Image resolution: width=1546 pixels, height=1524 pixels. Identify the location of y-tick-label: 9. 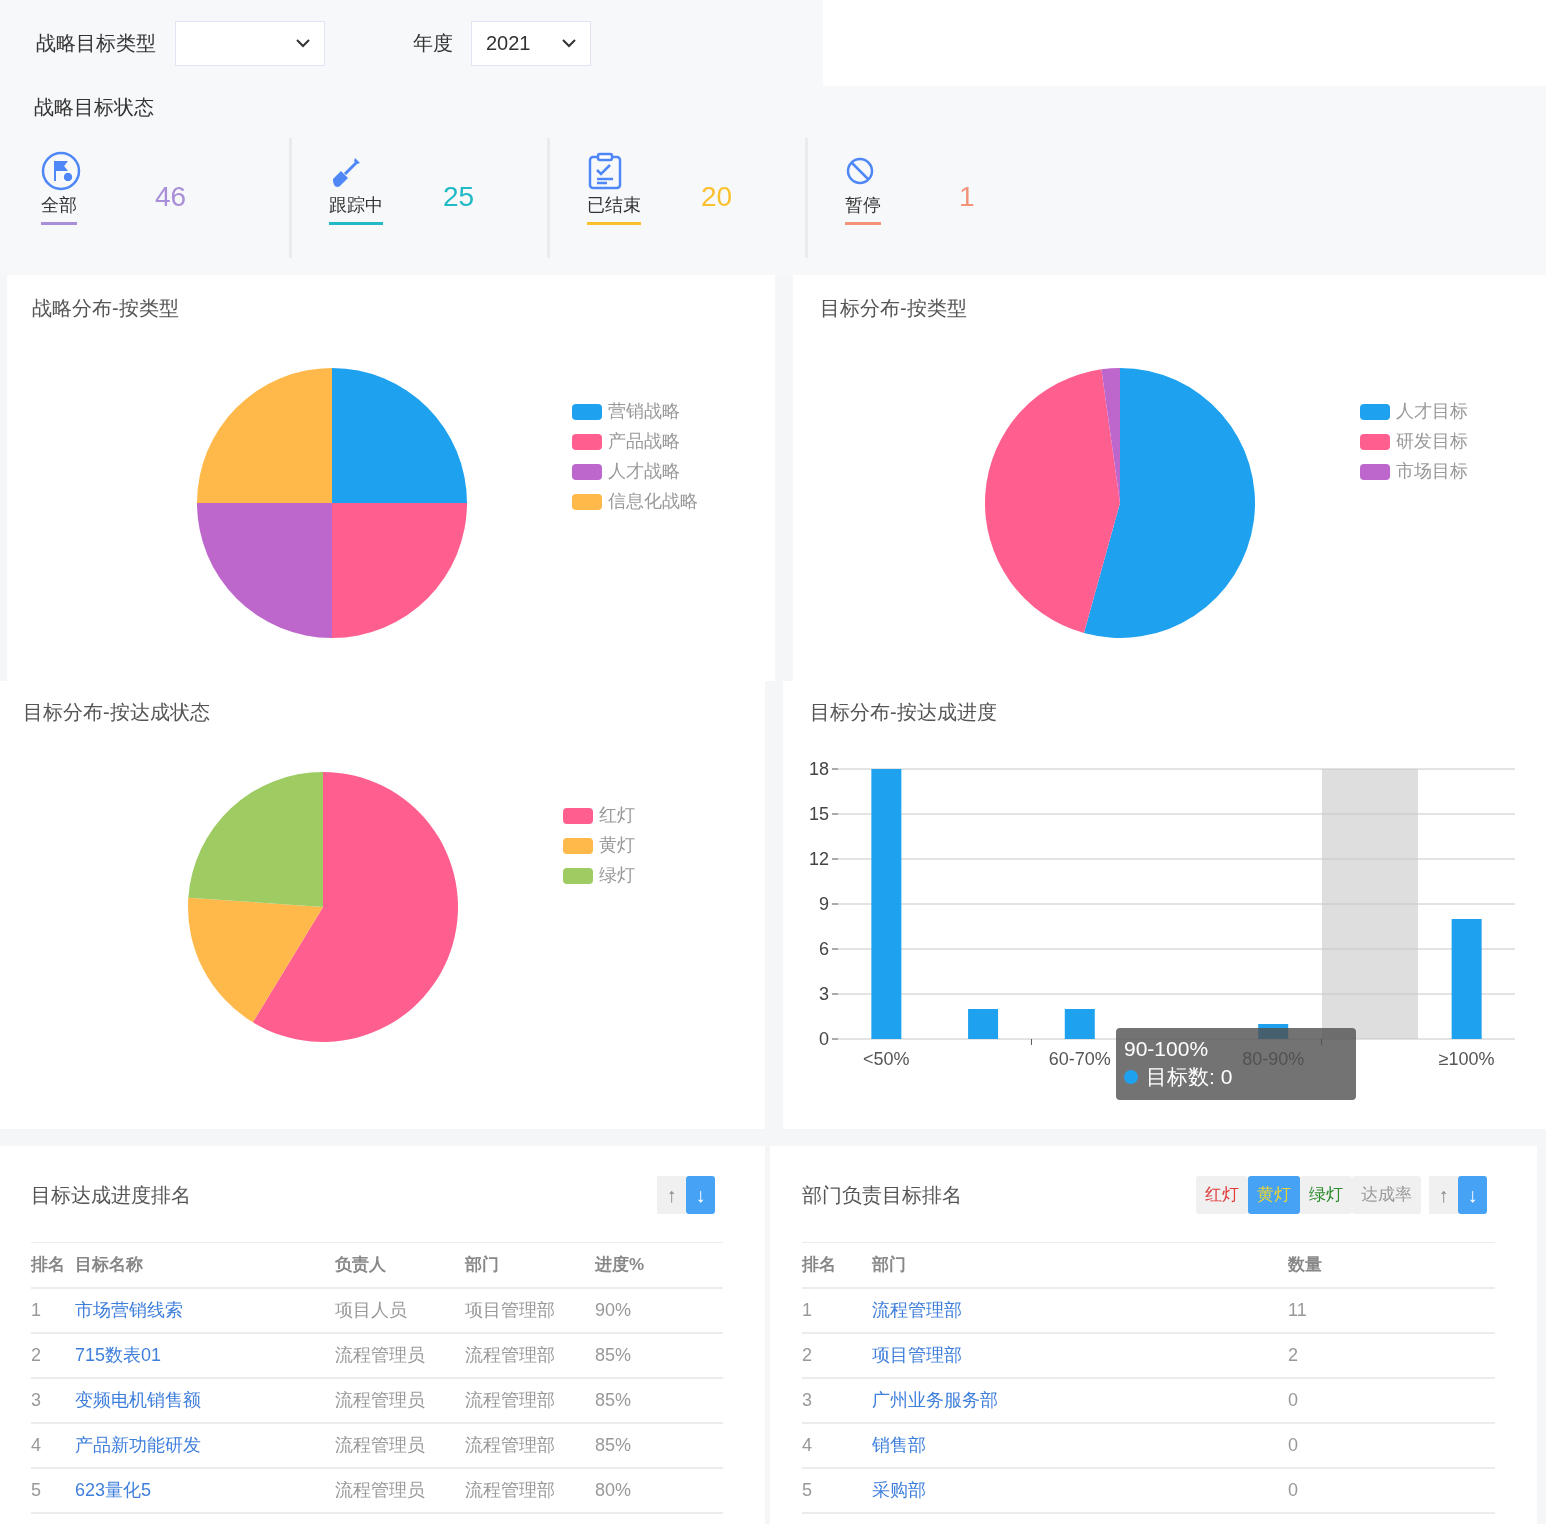
(824, 904).